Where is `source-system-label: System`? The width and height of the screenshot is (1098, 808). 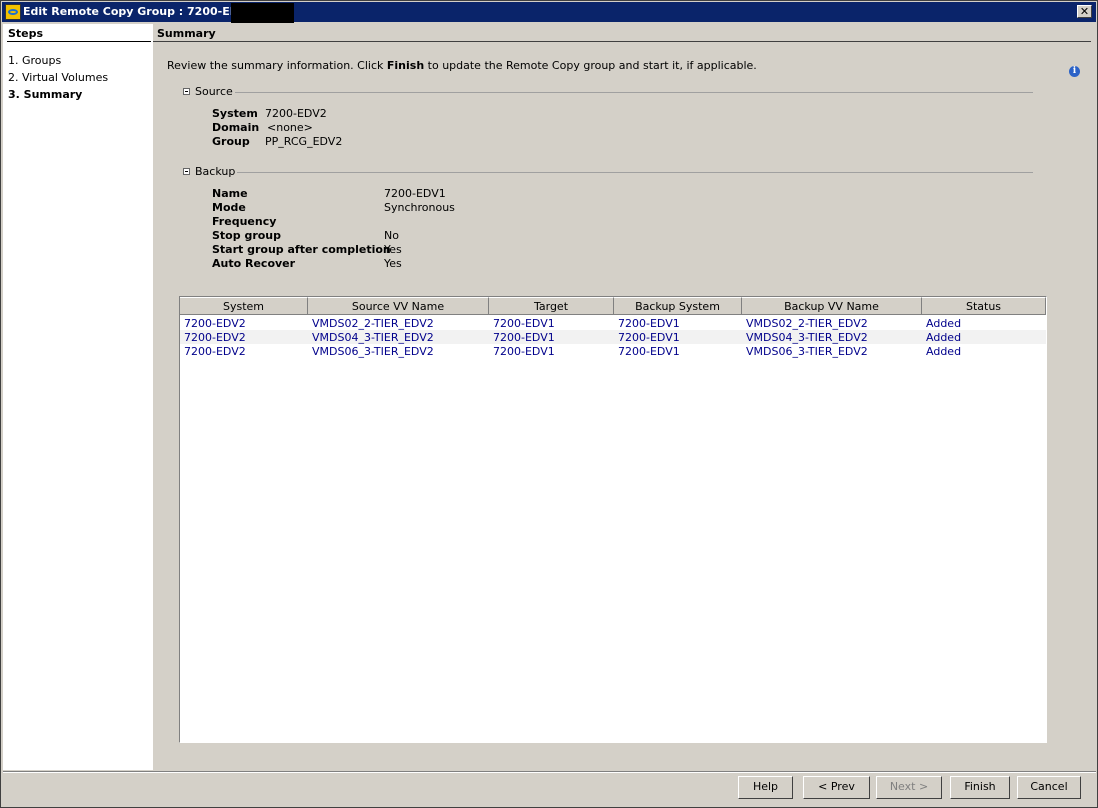 source-system-label: System is located at coordinates (235, 113).